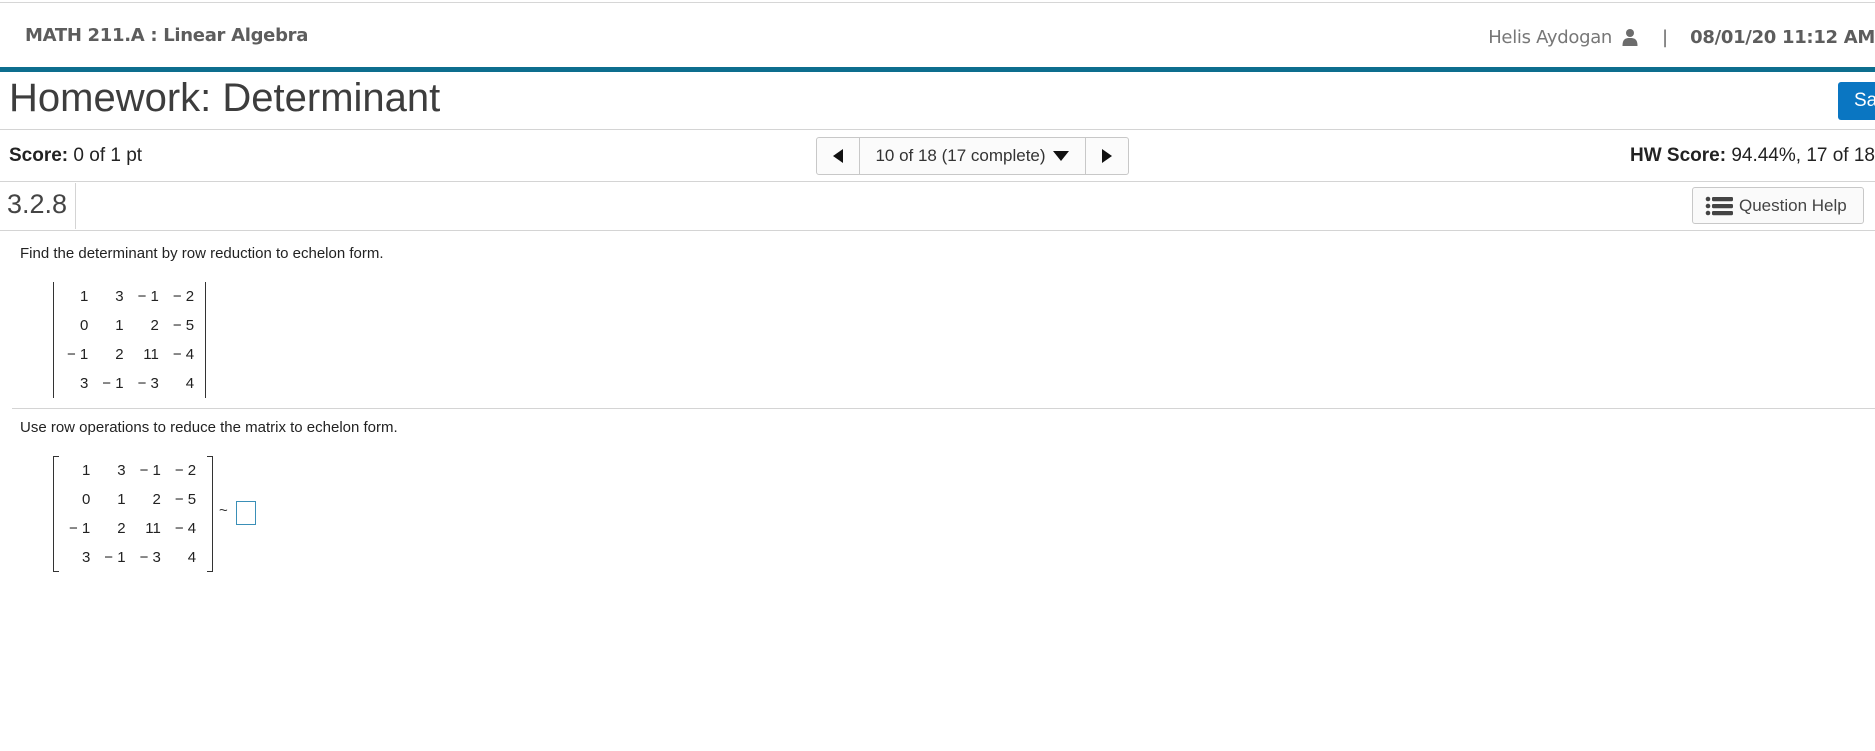 This screenshot has height=751, width=1875. I want to click on question-number-separator, so click(75, 206).